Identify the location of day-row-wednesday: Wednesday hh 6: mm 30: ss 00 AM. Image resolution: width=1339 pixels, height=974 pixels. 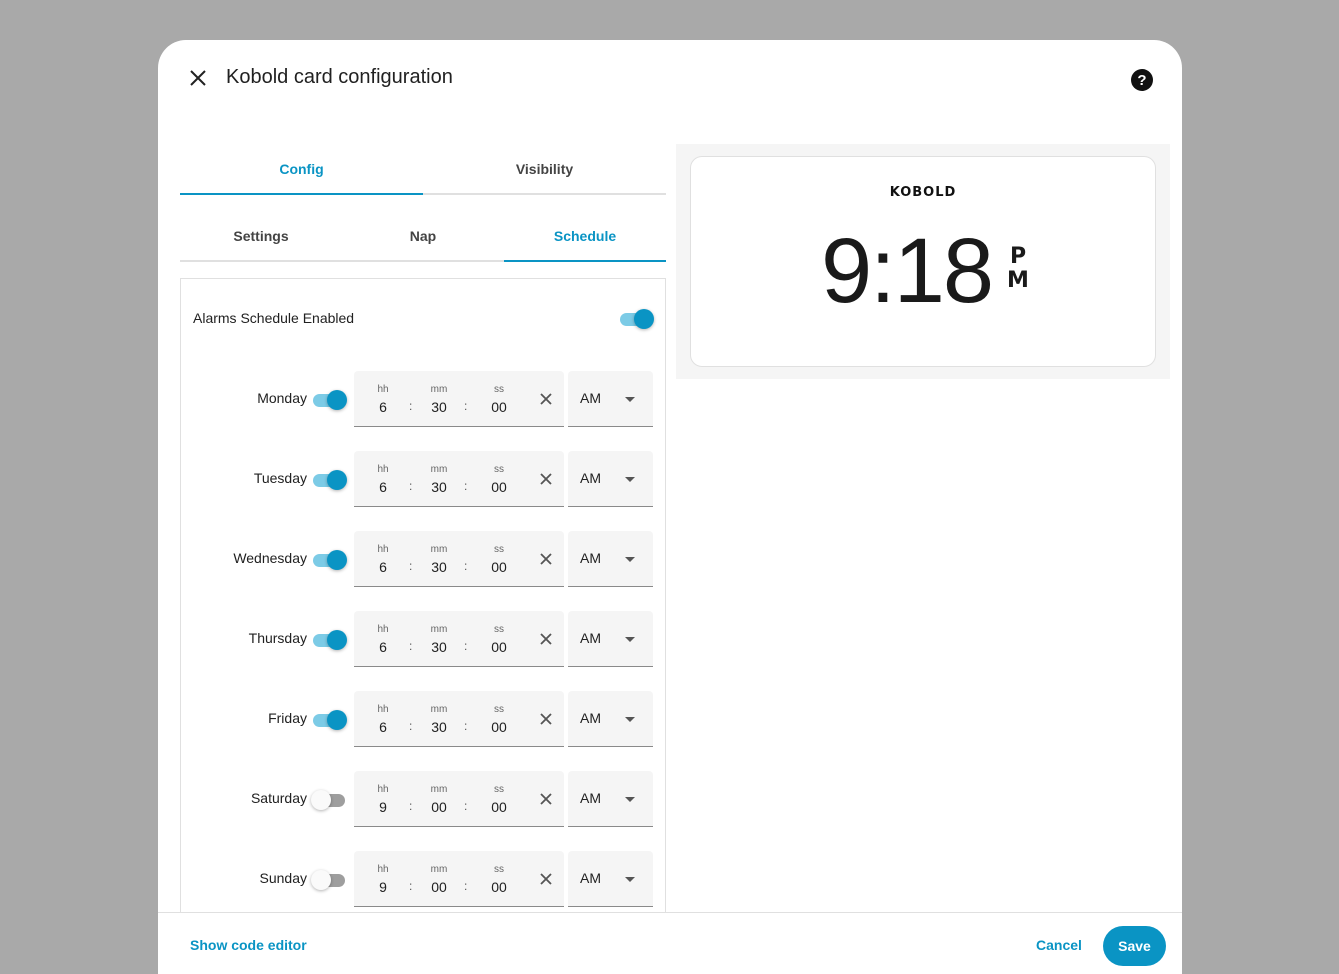
(424, 559).